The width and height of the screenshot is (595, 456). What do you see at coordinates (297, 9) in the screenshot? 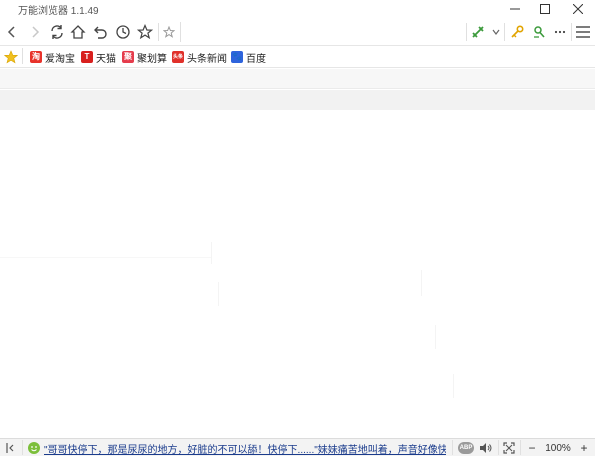
I see `title-bar: 万能浏览器 1.1.49` at bounding box center [297, 9].